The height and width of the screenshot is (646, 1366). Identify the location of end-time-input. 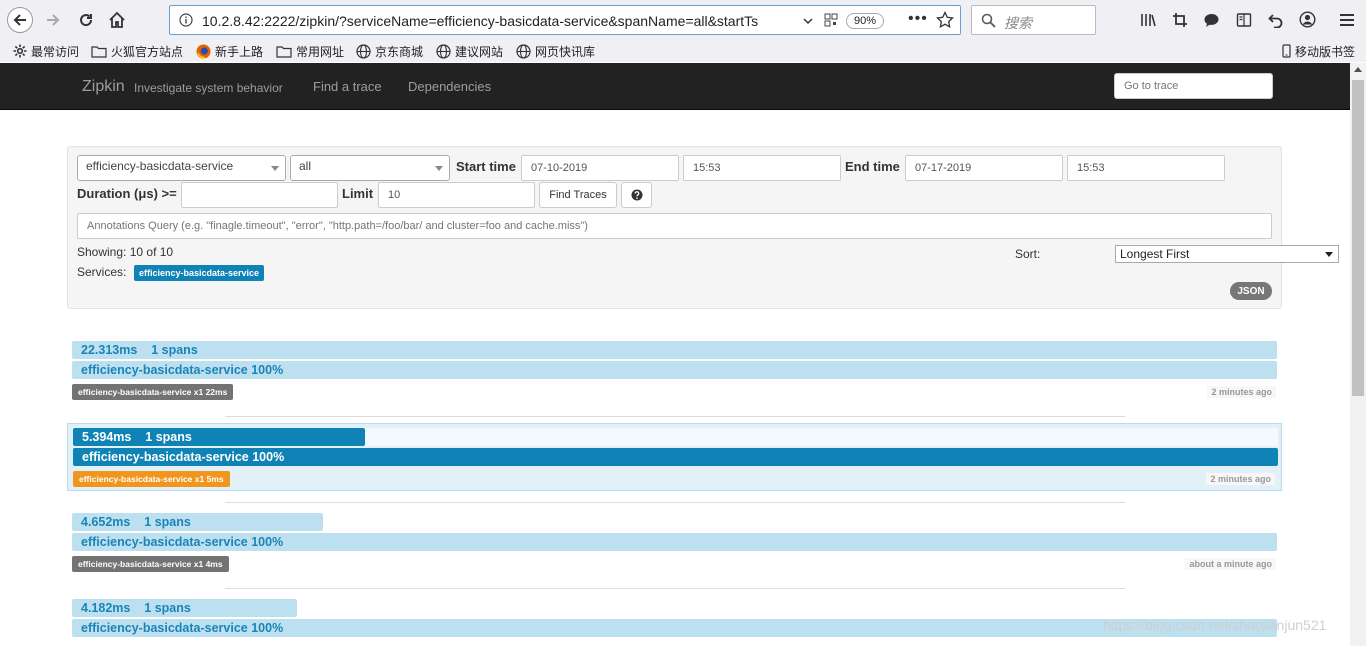
(1146, 168).